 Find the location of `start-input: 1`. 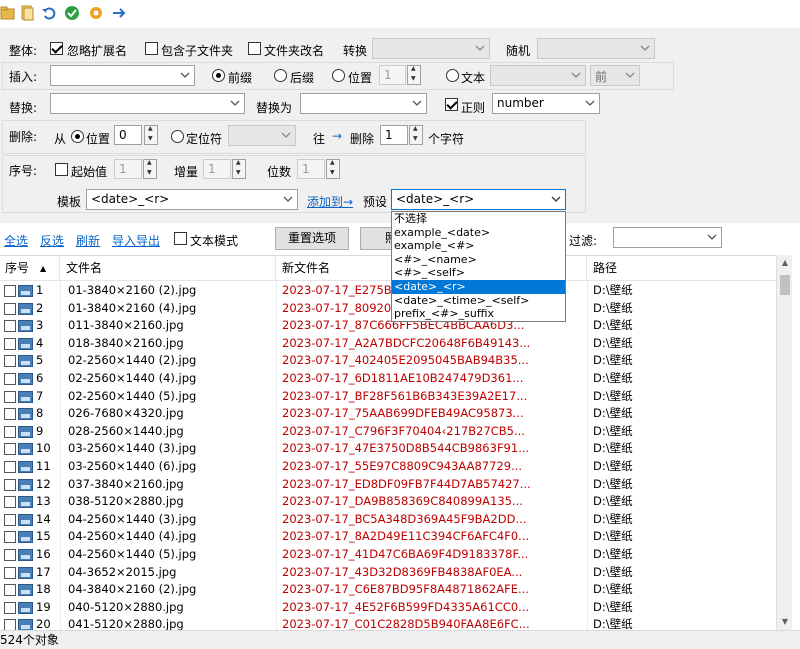

start-input: 1 is located at coordinates (128, 169).